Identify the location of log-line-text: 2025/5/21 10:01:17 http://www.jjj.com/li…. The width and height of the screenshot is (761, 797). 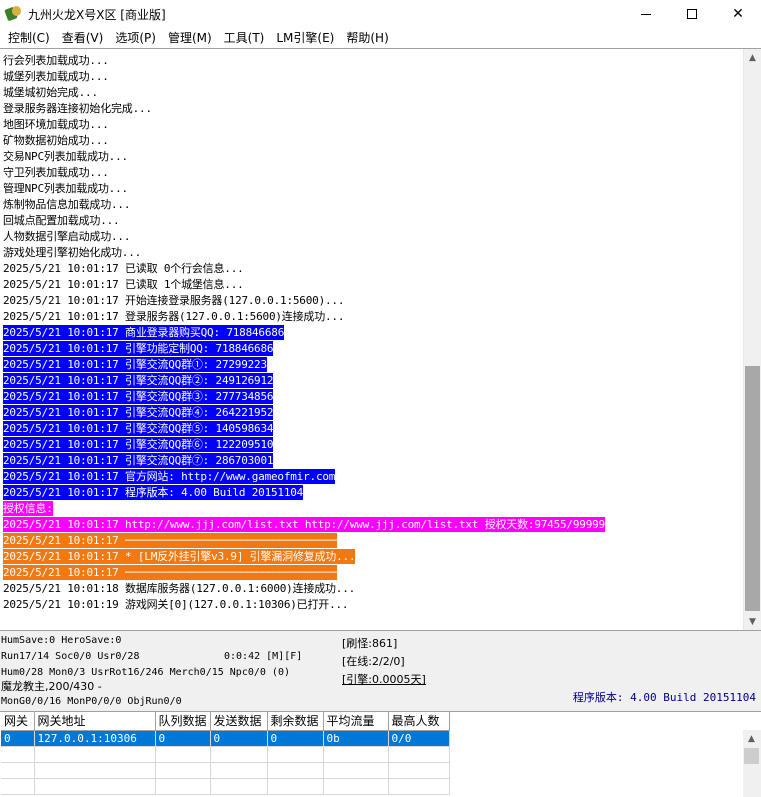
(304, 524).